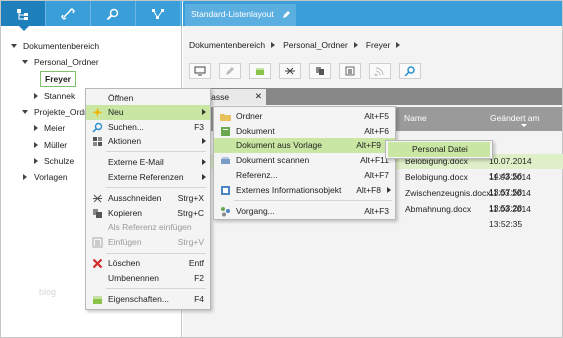 The height and width of the screenshot is (338, 563). Describe the element at coordinates (230, 71) in the screenshot. I see `edit-button` at that location.